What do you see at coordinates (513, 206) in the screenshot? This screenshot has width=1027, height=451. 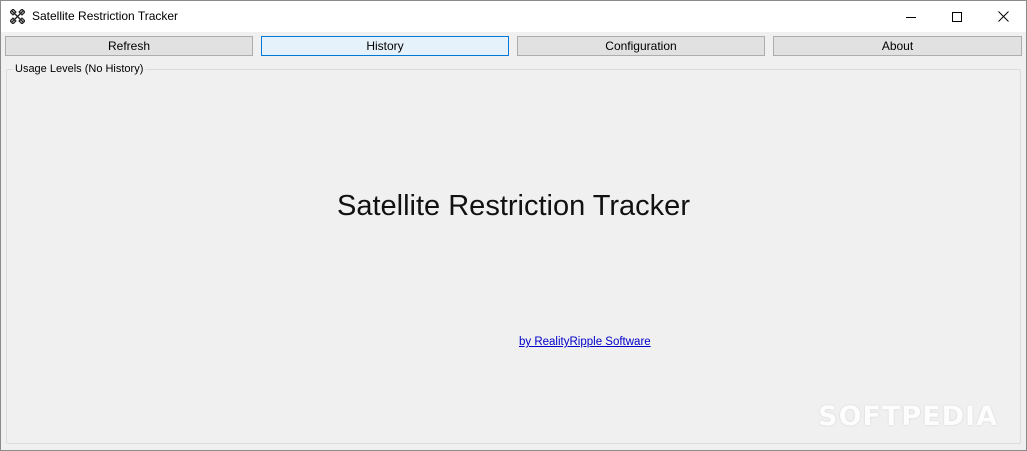 I see `app-name-heading: Satellite Restriction Tracker` at bounding box center [513, 206].